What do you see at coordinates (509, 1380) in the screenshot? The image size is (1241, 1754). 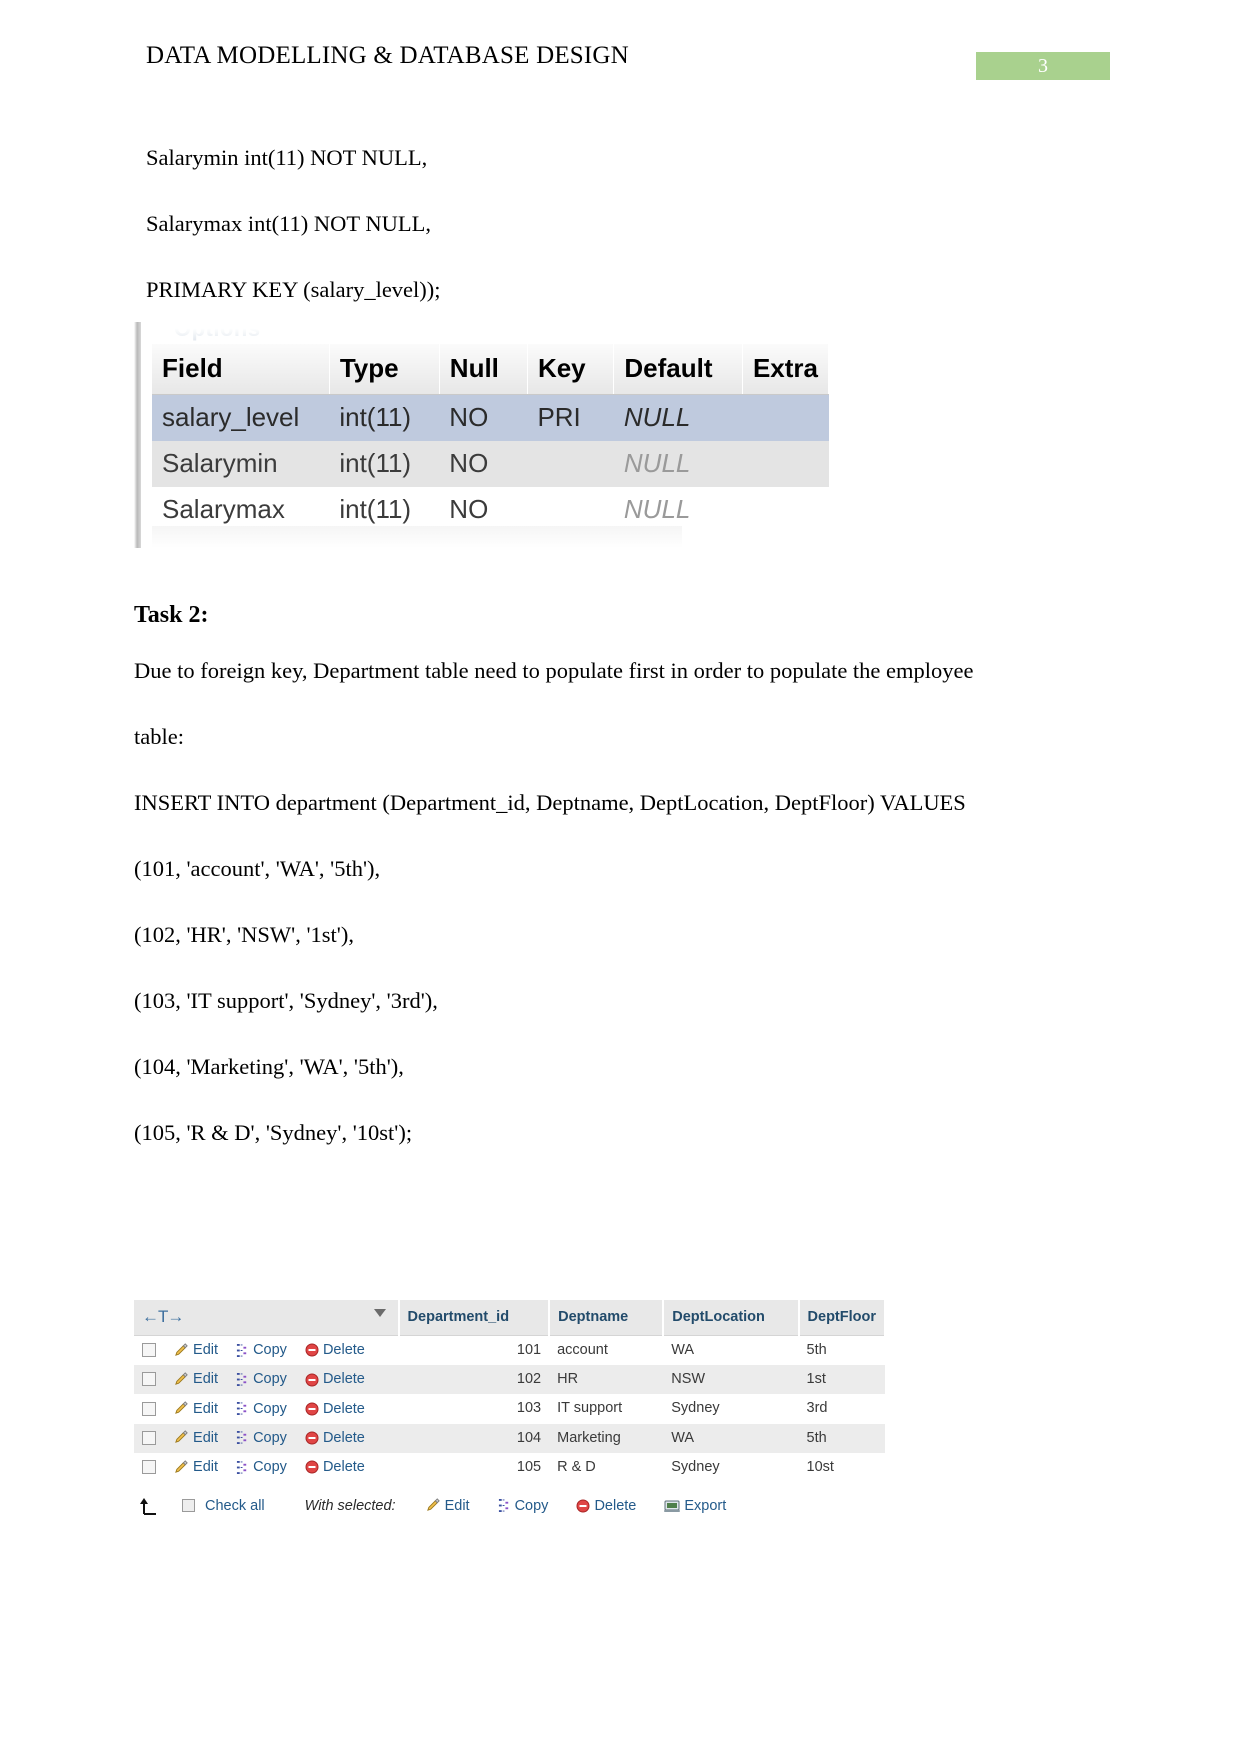 I see `table-row: Edit Copy Delete 102 HR NSW 1st` at bounding box center [509, 1380].